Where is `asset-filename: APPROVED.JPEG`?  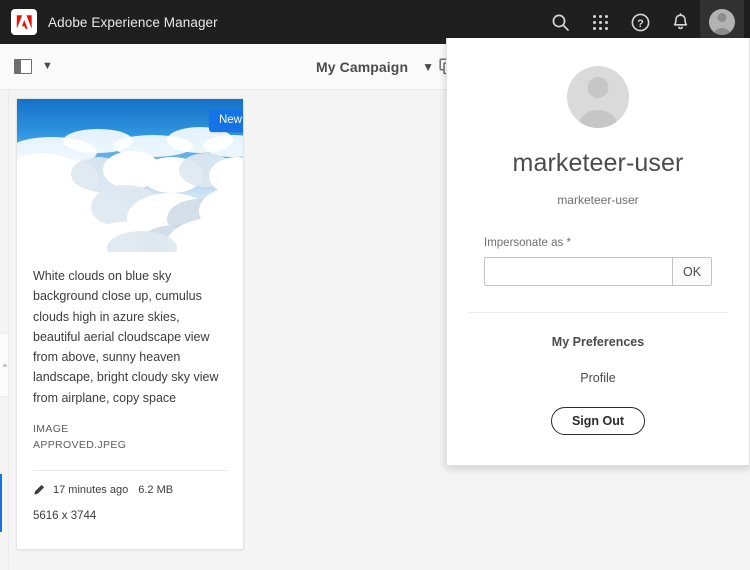
asset-filename: APPROVED.JPEG is located at coordinates (80, 445).